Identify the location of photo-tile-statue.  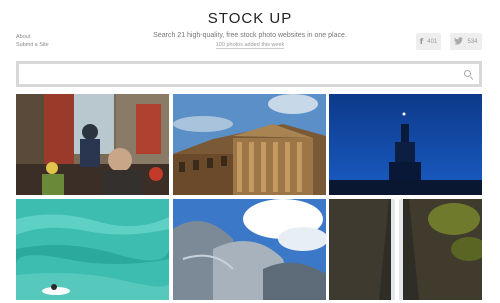
(405, 144).